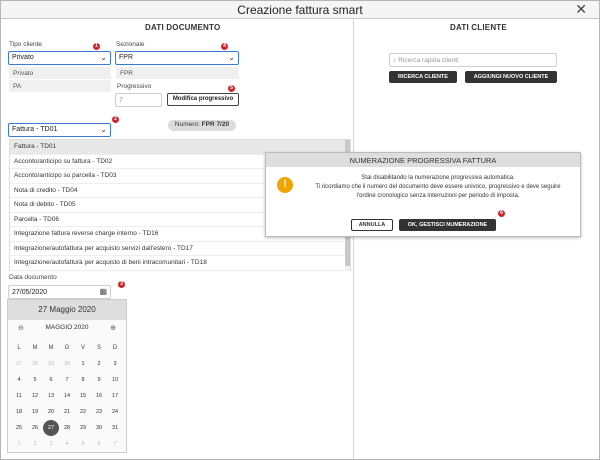  Describe the element at coordinates (98, 348) in the screenshot. I see `calendar-dow: S` at that location.